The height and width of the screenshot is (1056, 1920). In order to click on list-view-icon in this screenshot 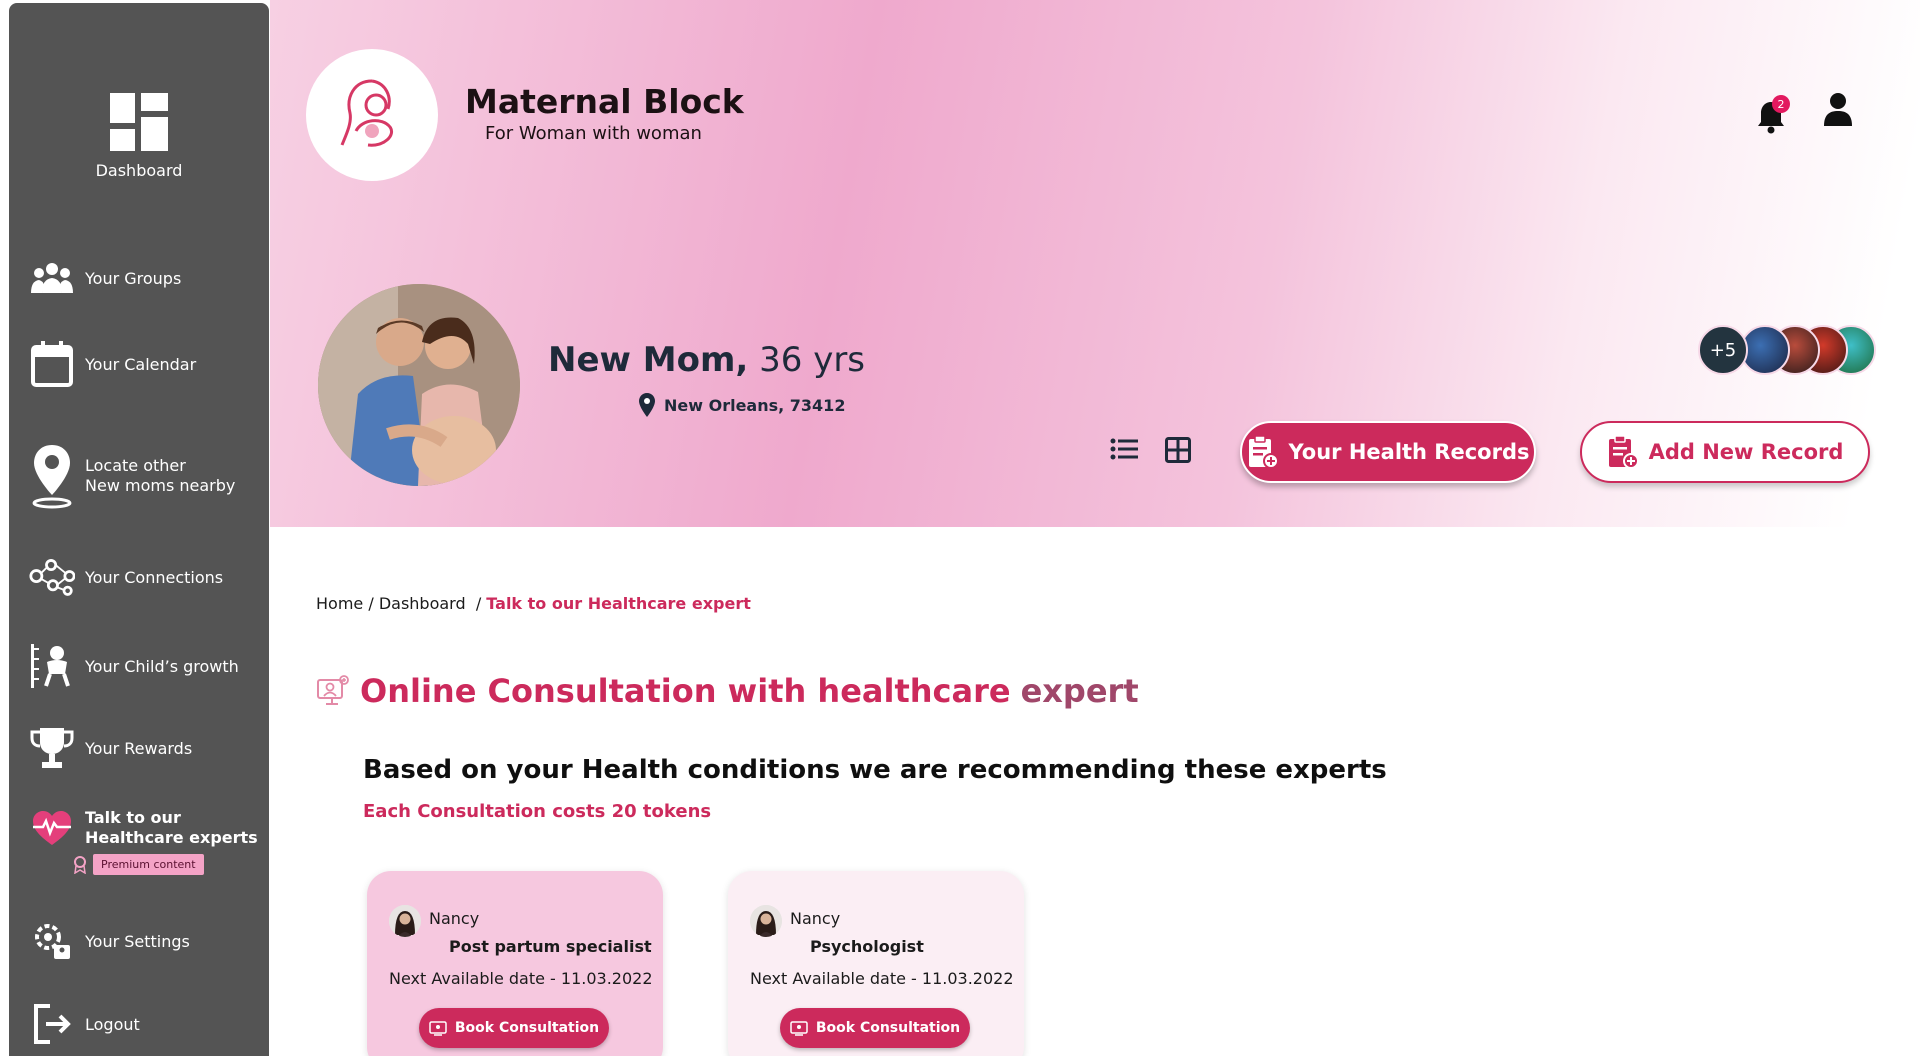, I will do `click(1124, 449)`.